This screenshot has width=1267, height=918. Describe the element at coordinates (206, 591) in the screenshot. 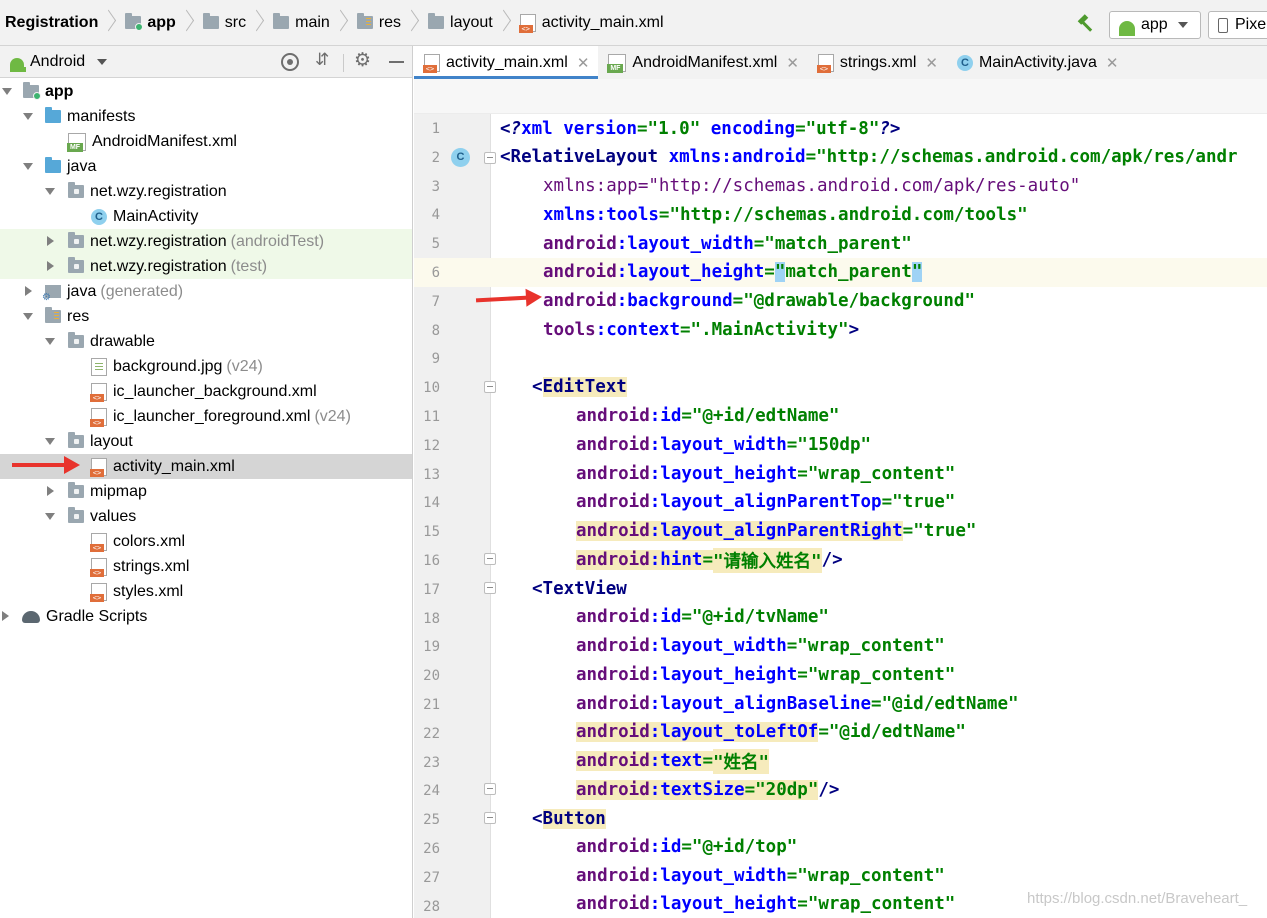

I see `tree-item-styles-xml: styles.xml` at that location.